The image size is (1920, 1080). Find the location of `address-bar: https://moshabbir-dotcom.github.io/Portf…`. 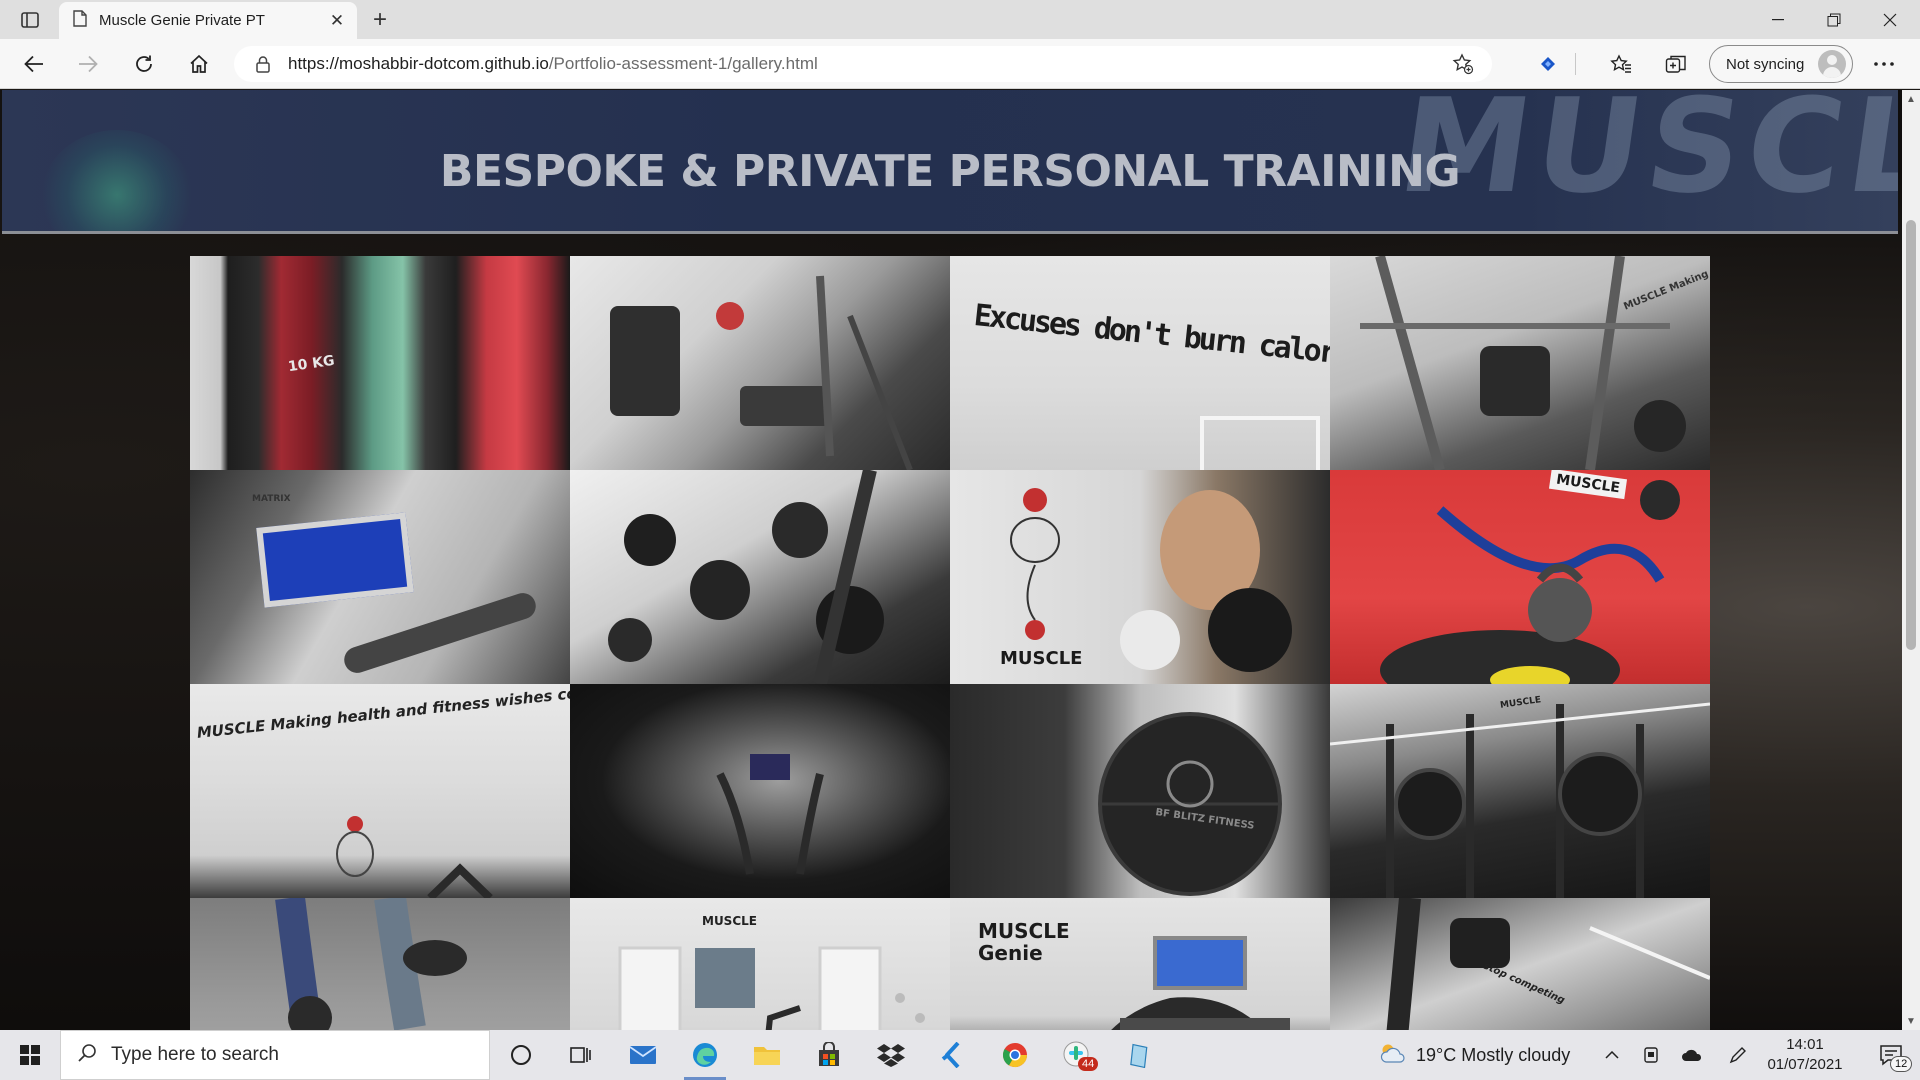

address-bar: https://moshabbir-dotcom.github.io/Portf… is located at coordinates (863, 64).